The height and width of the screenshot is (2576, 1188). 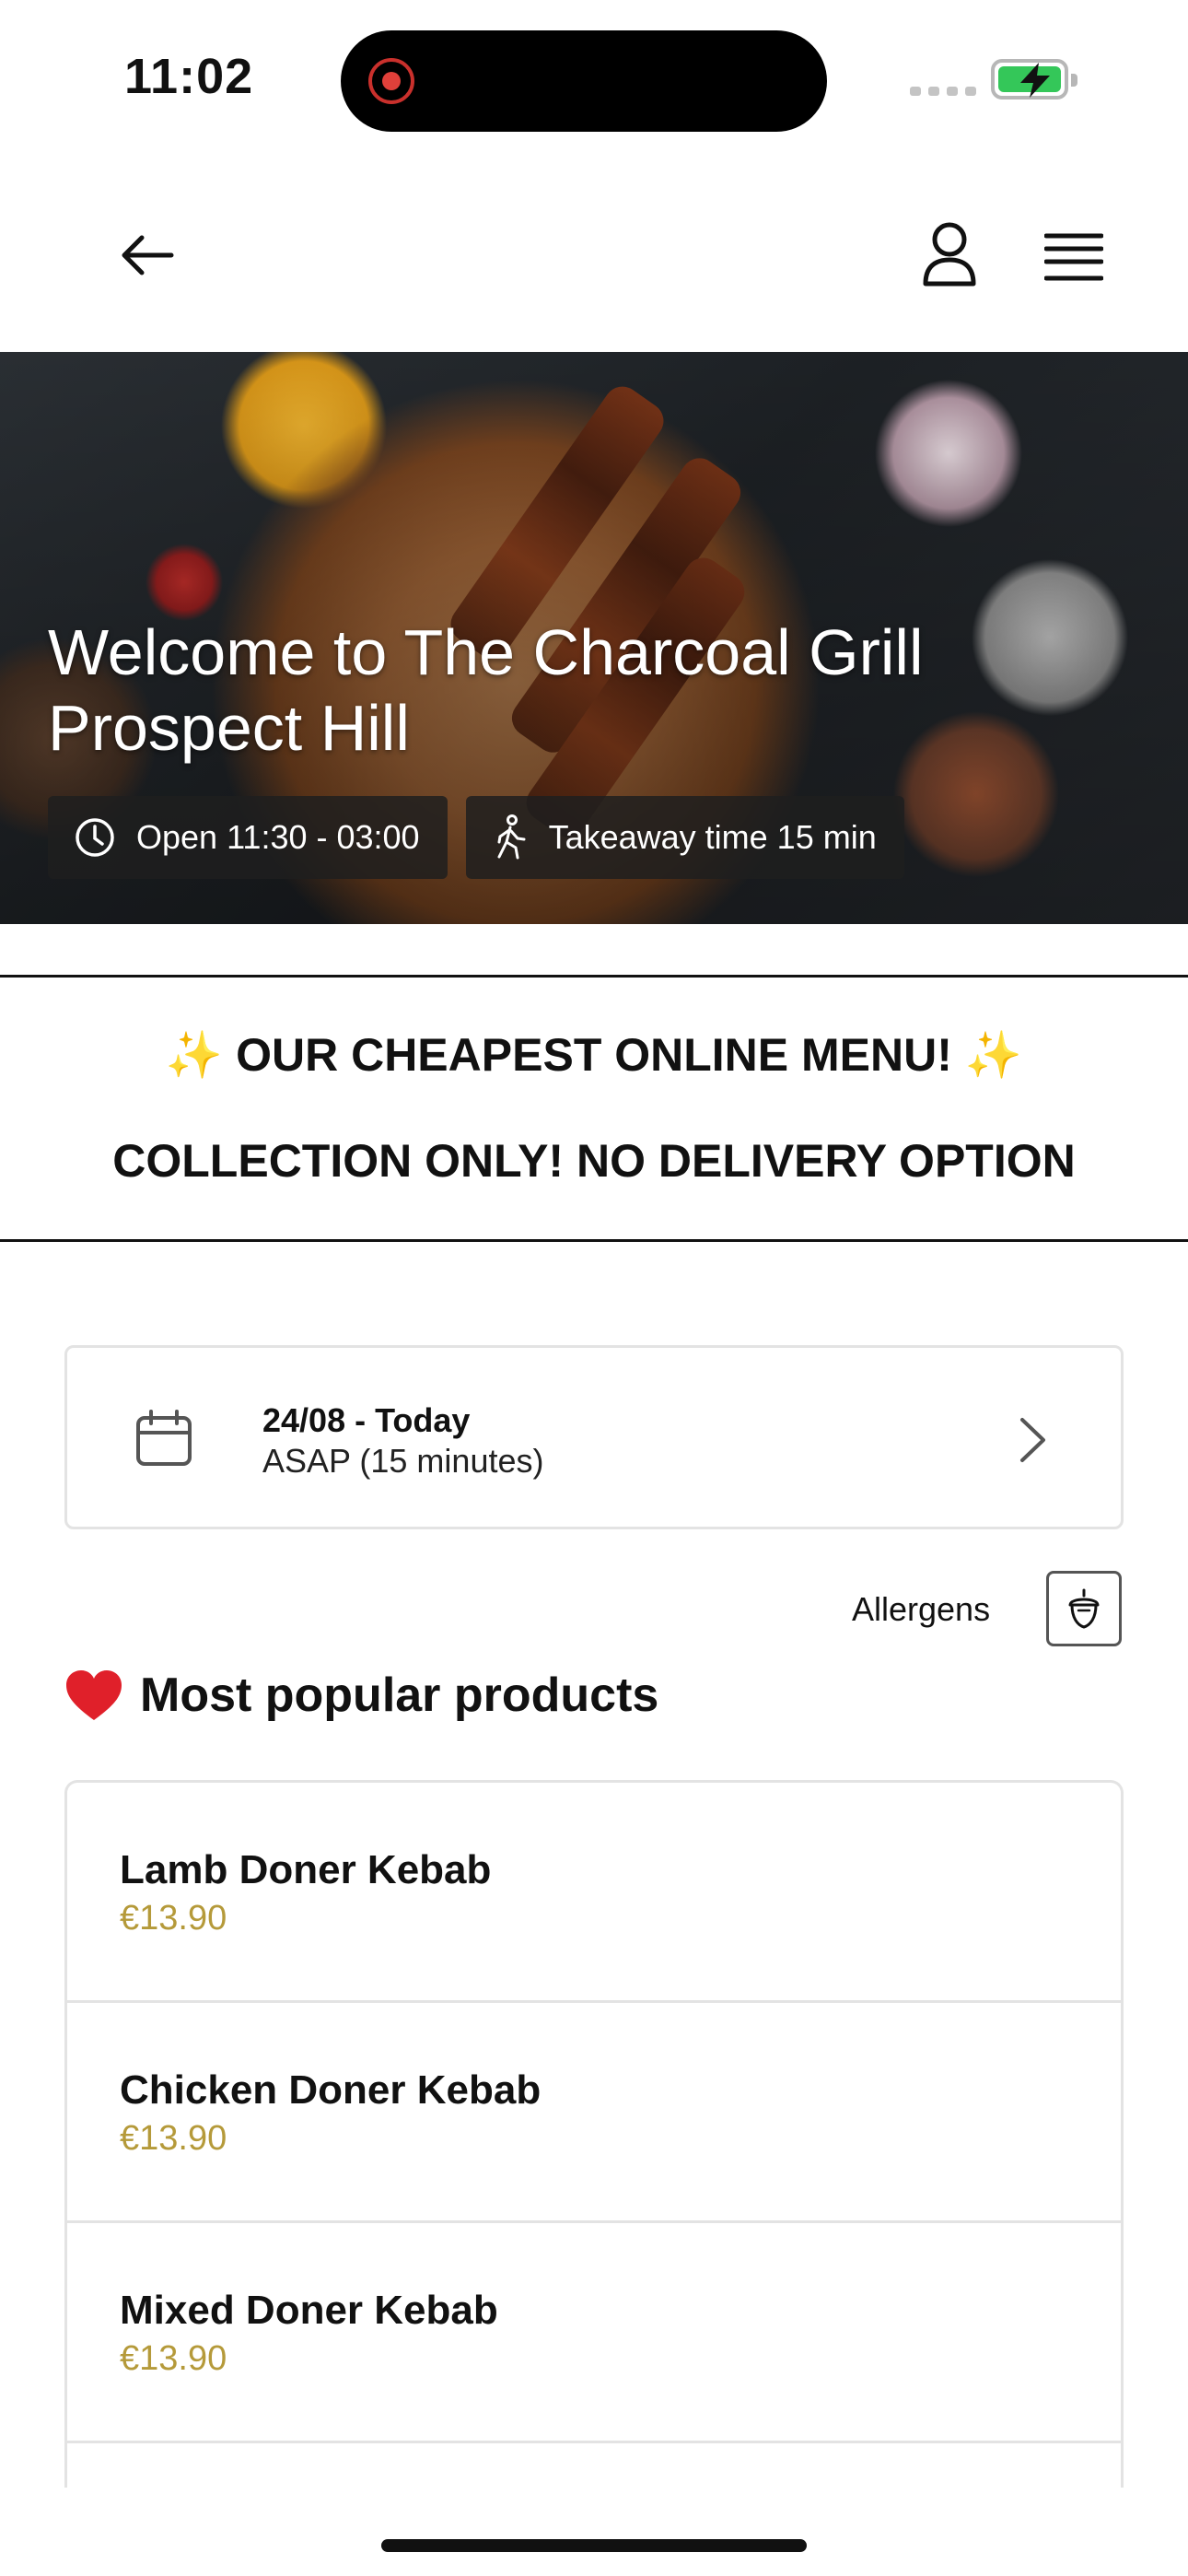 I want to click on opening-hours-badge: Open 11:30 - 03:00, so click(x=248, y=837).